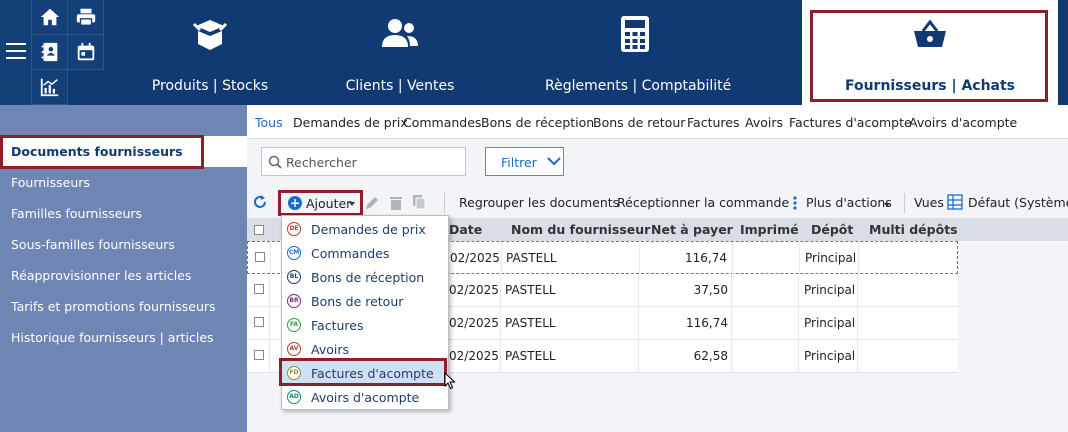 The height and width of the screenshot is (432, 1068). Describe the element at coordinates (832, 229) in the screenshot. I see `column-header-depot: Dépôt` at that location.